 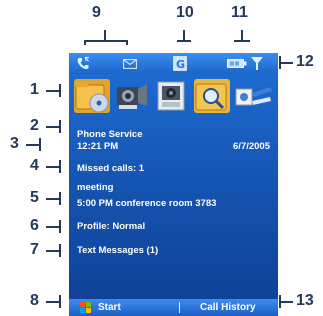 I want to click on signal-icon, so click(x=257, y=63).